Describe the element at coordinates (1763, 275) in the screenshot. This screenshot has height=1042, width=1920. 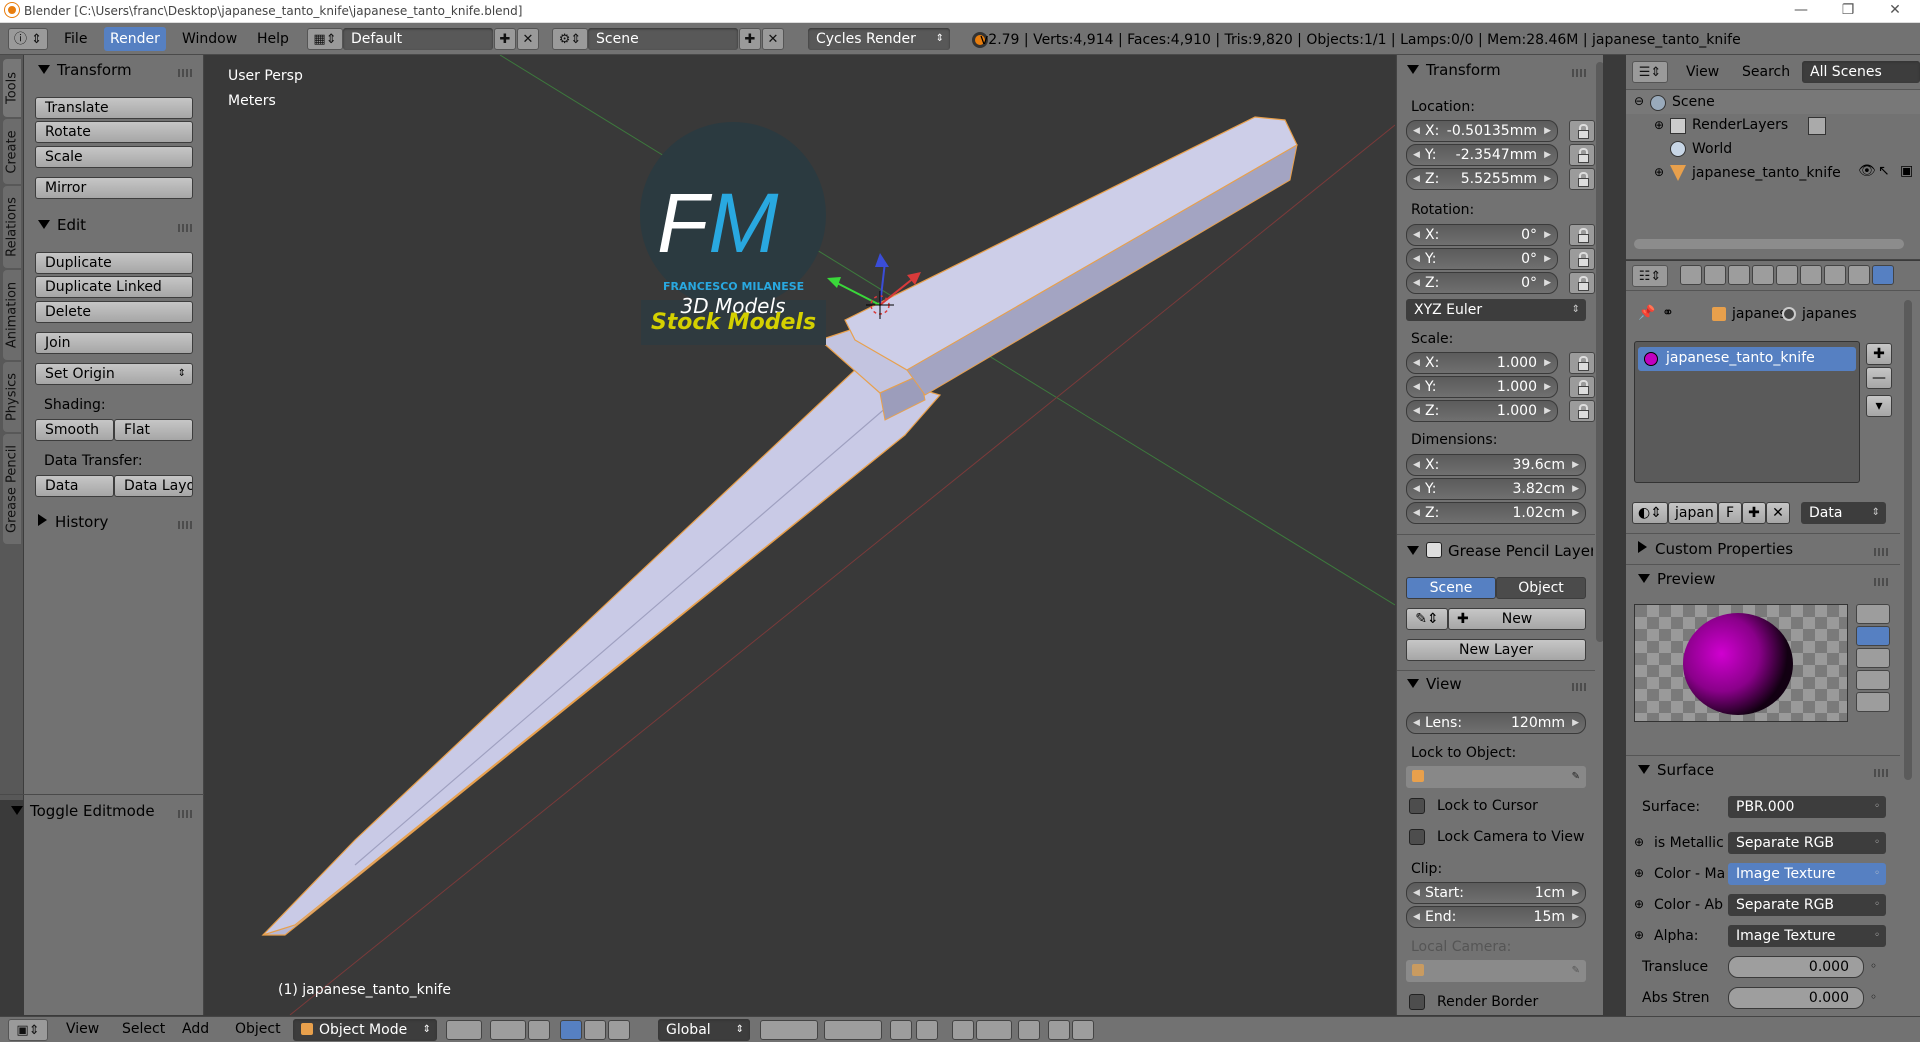
I see `world-tab-icon` at that location.